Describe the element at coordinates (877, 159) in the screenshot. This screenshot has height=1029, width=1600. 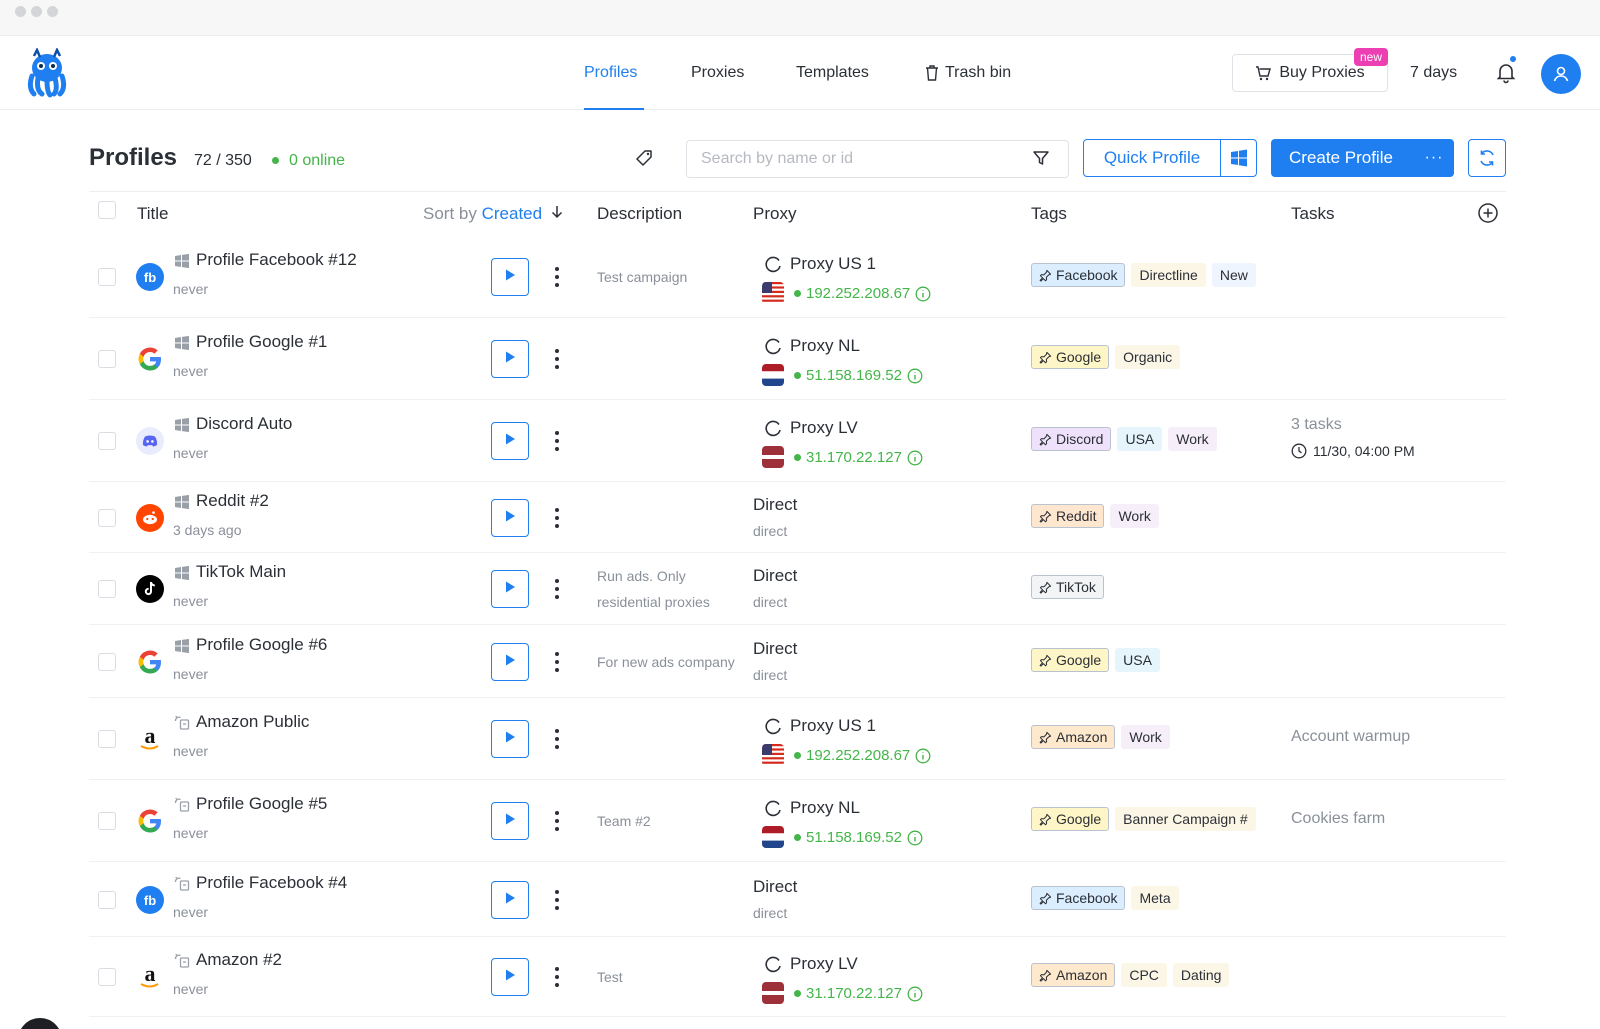
I see `search-input` at that location.